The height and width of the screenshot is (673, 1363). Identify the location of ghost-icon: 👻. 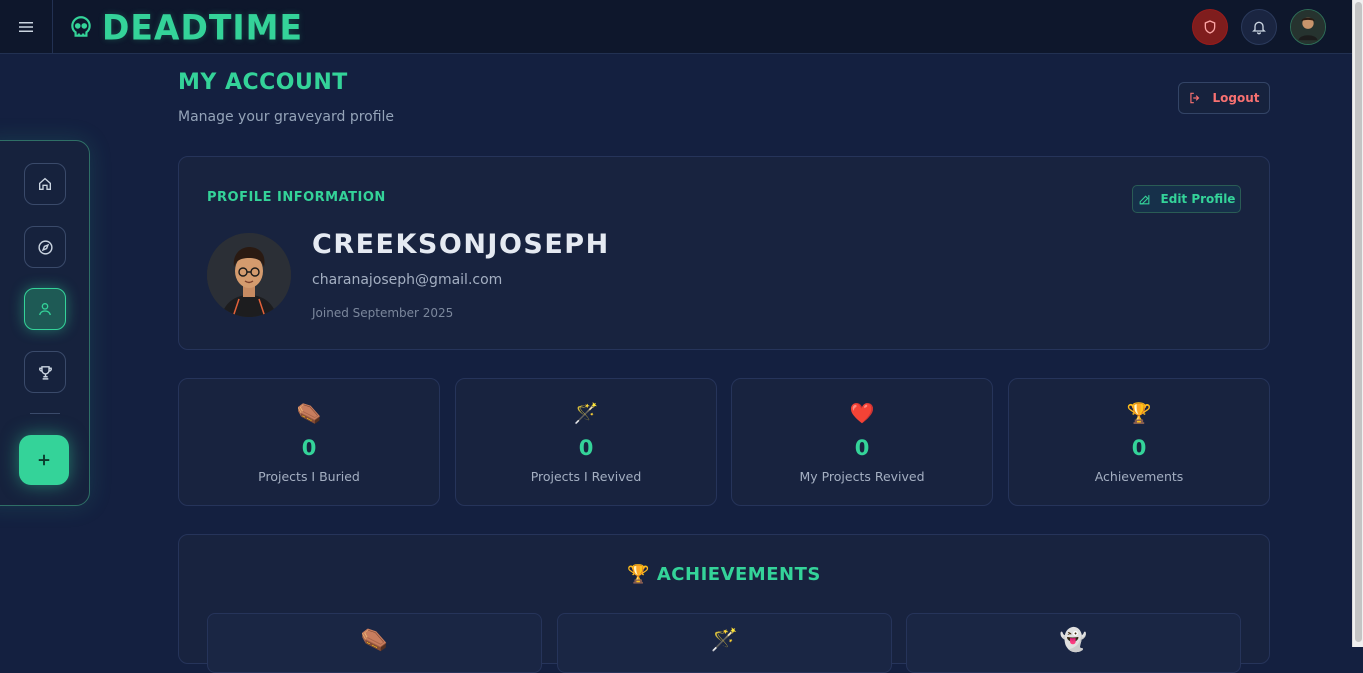
(1073, 640).